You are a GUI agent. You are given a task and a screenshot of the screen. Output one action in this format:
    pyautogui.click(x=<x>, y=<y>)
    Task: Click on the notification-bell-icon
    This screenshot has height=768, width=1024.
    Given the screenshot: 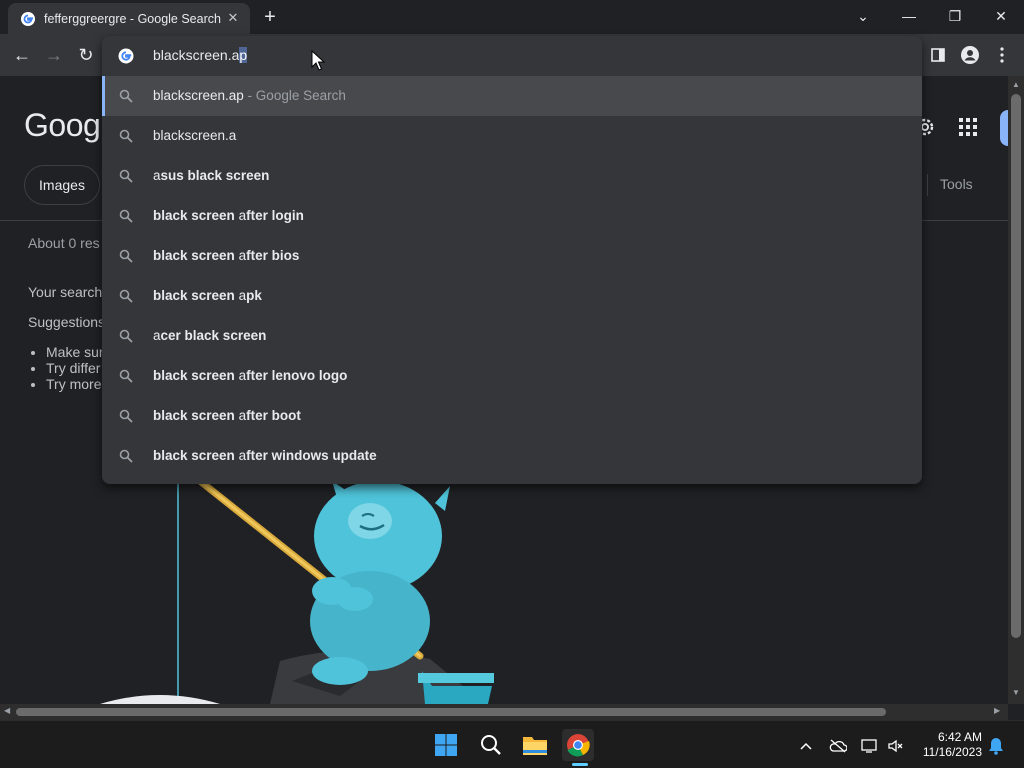 What is the action you would take?
    pyautogui.click(x=996, y=746)
    